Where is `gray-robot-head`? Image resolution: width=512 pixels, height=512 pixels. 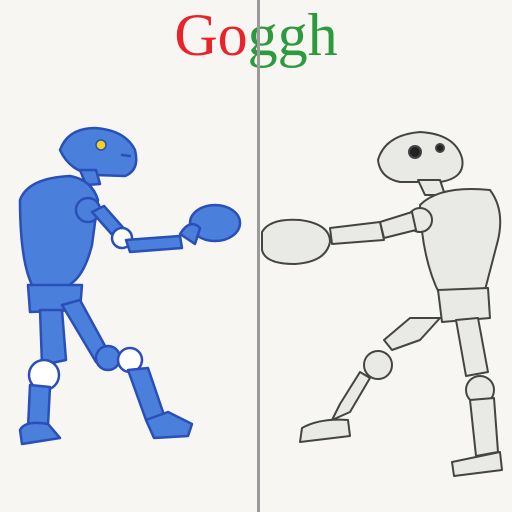 gray-robot-head is located at coordinates (420, 157).